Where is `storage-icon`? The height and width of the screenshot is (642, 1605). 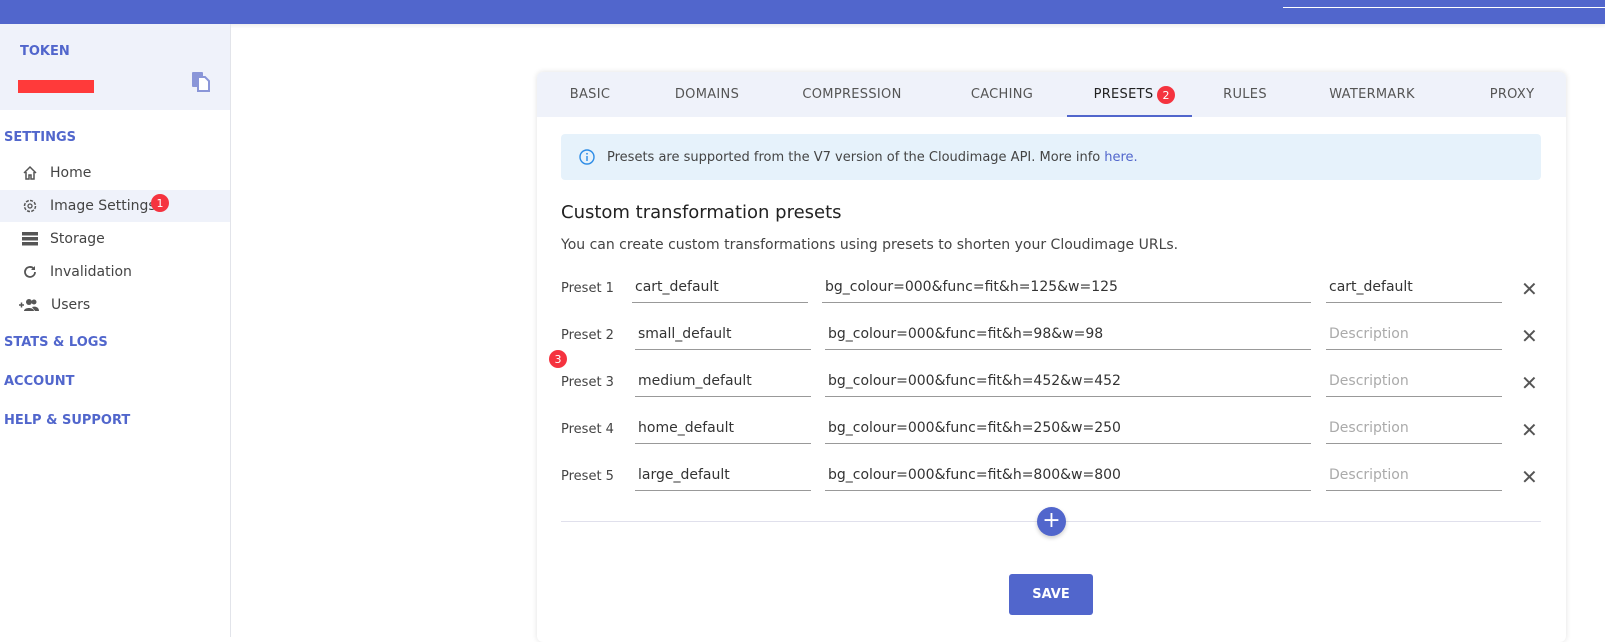
storage-icon is located at coordinates (30, 239).